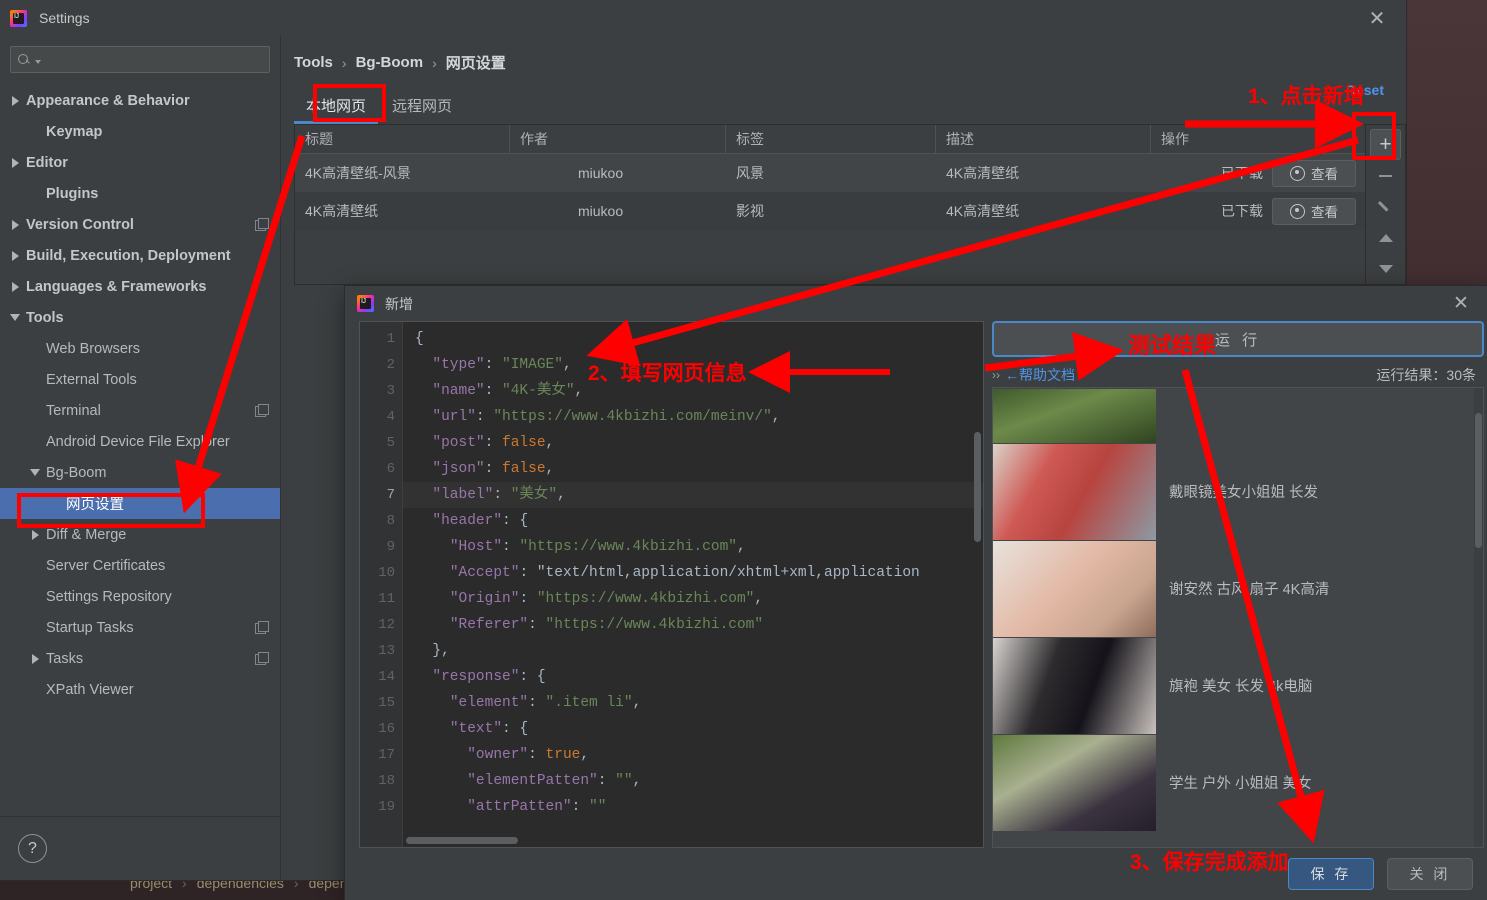 The image size is (1487, 900). I want to click on sidebar-item-15: Server Certificates, so click(140, 565).